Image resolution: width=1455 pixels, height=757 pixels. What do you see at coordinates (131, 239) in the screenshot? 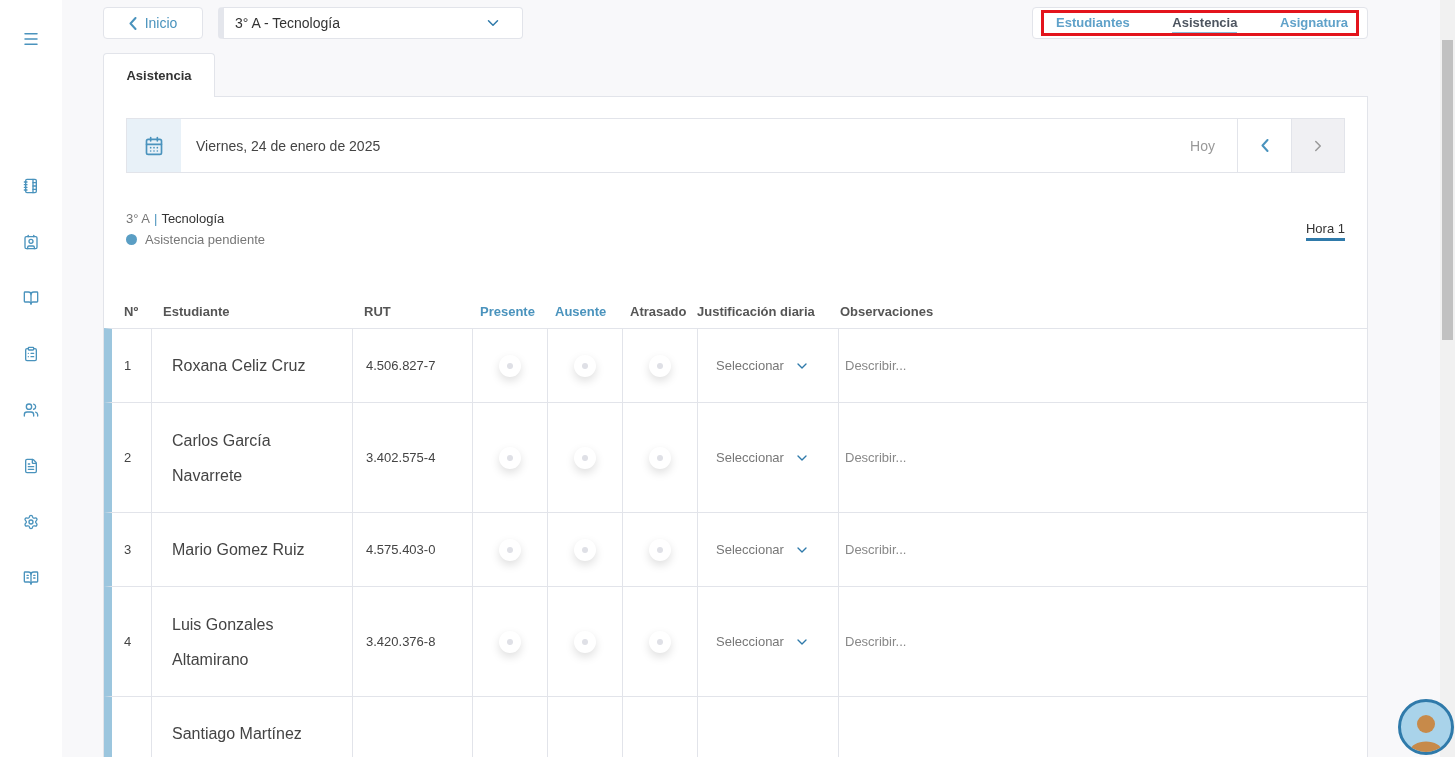
I see `status-dot` at bounding box center [131, 239].